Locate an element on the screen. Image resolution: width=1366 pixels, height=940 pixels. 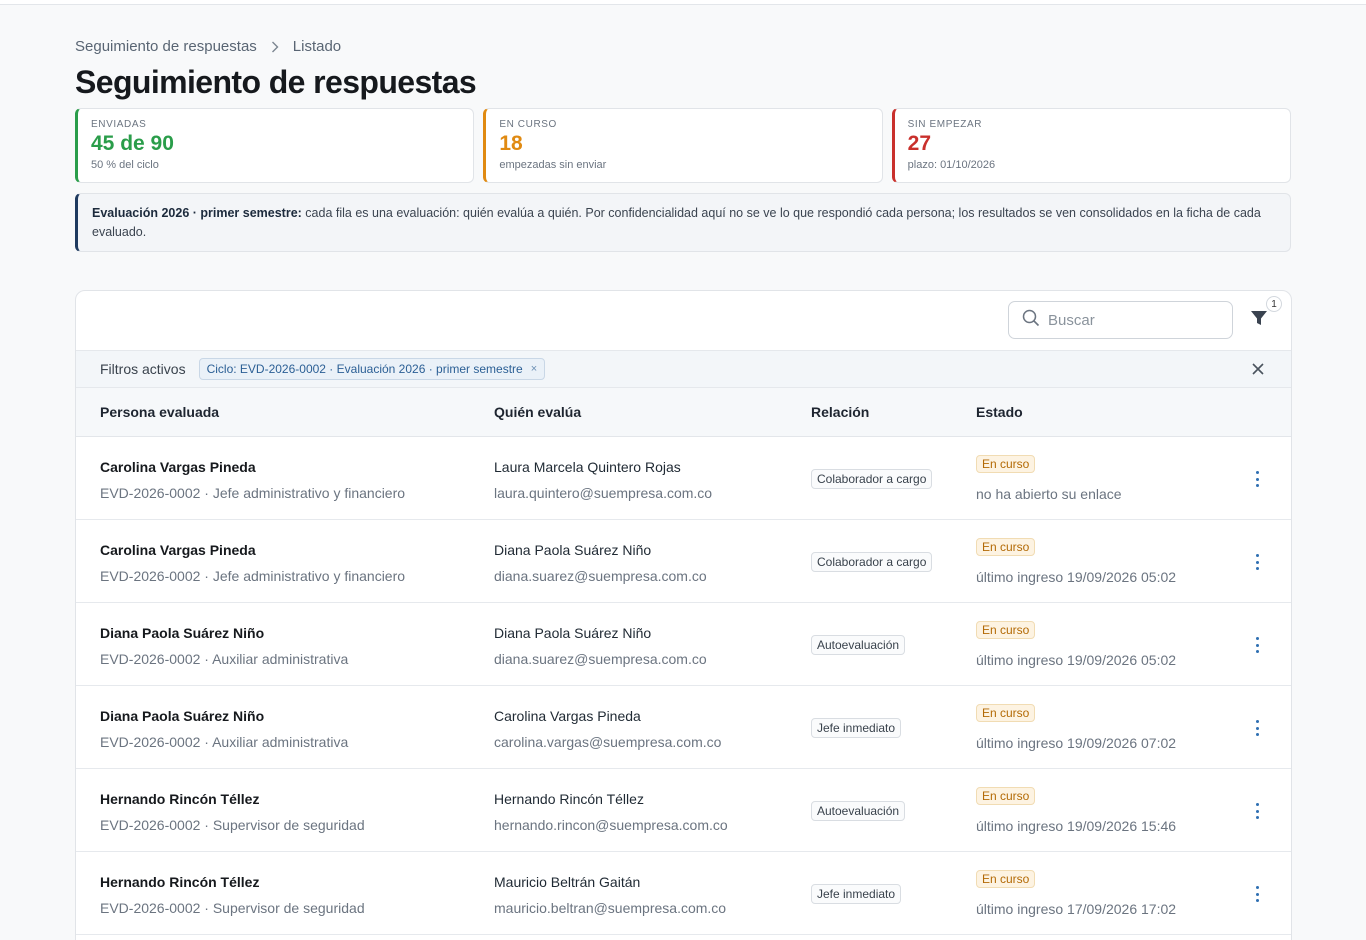
filter-button is located at coordinates (1259, 320).